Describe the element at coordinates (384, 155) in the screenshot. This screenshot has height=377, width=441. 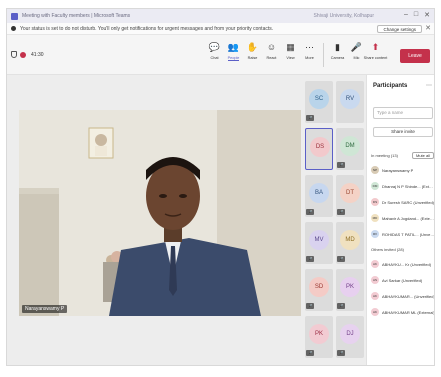
I see `in-meeting-header: In meeting (13)` at that location.